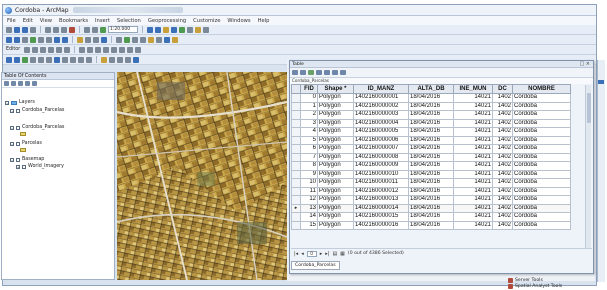  I want to click on table-cell: 1, so click(309, 106).